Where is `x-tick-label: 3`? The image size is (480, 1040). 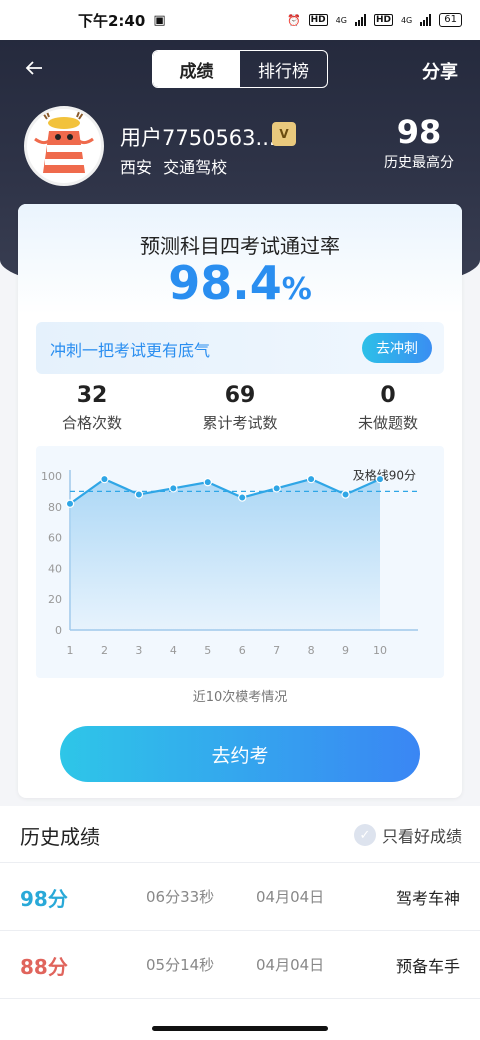
x-tick-label: 3 is located at coordinates (138, 650).